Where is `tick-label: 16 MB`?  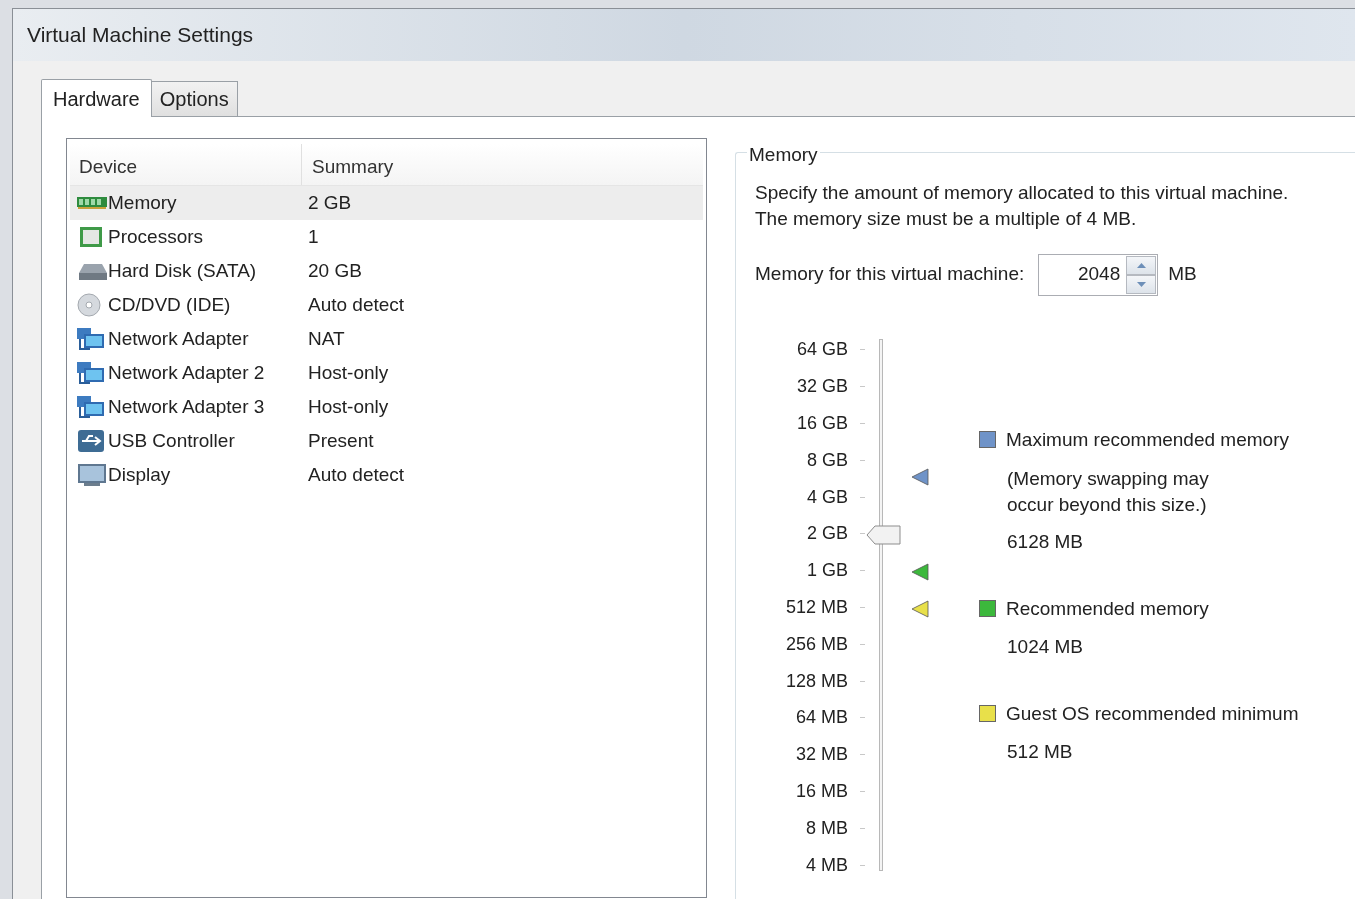 tick-label: 16 MB is located at coordinates (821, 791).